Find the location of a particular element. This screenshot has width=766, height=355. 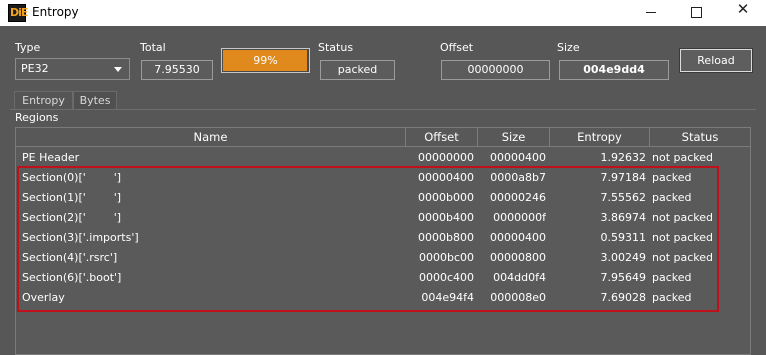

cell-size: 0000a8b7 is located at coordinates (518, 177).